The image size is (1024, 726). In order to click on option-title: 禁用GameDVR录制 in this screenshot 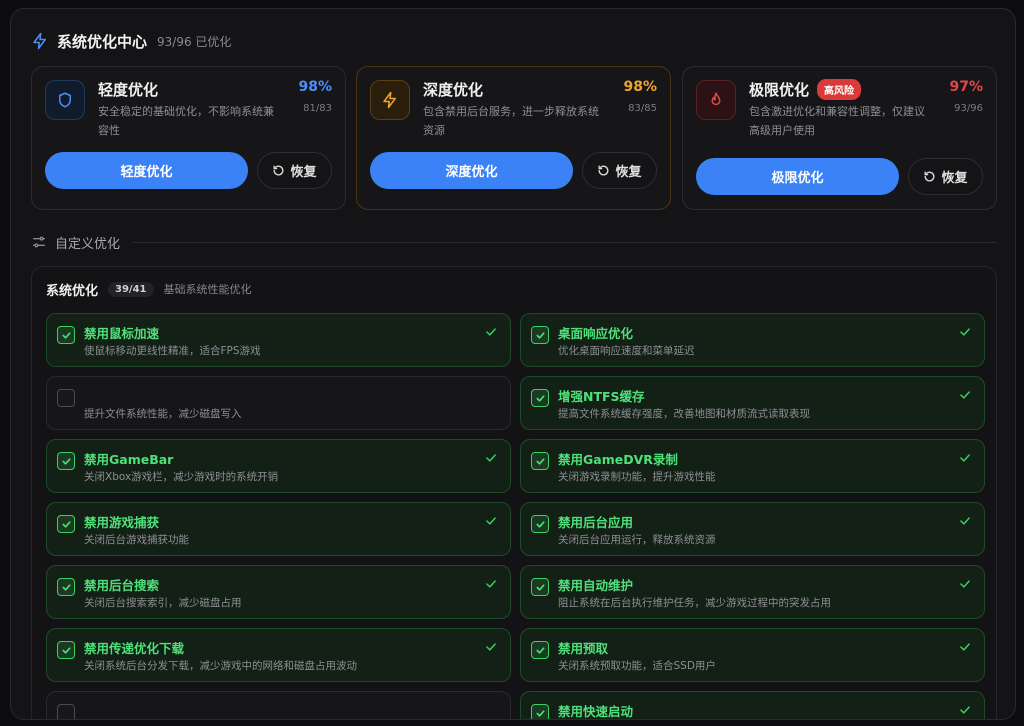, I will do `click(618, 459)`.